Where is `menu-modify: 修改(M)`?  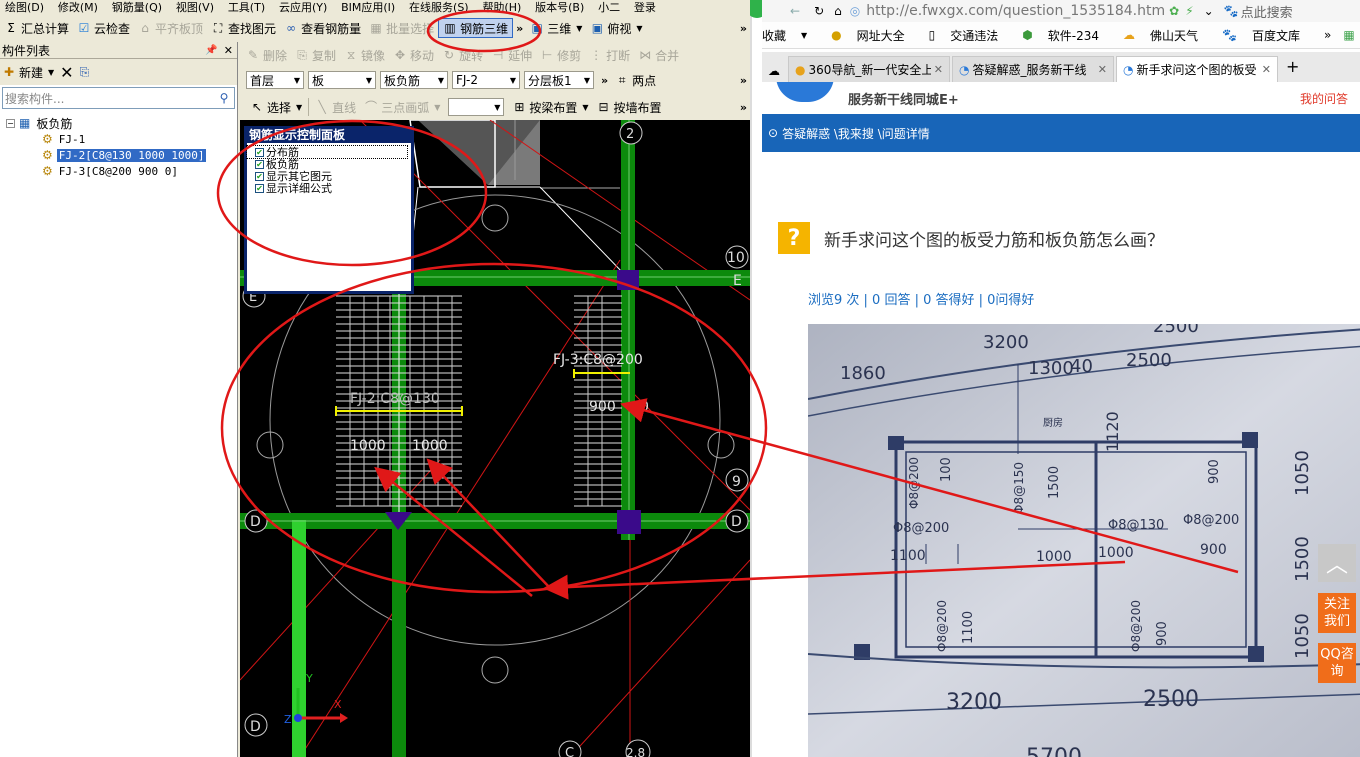
menu-modify: 修改(M) is located at coordinates (78, 7).